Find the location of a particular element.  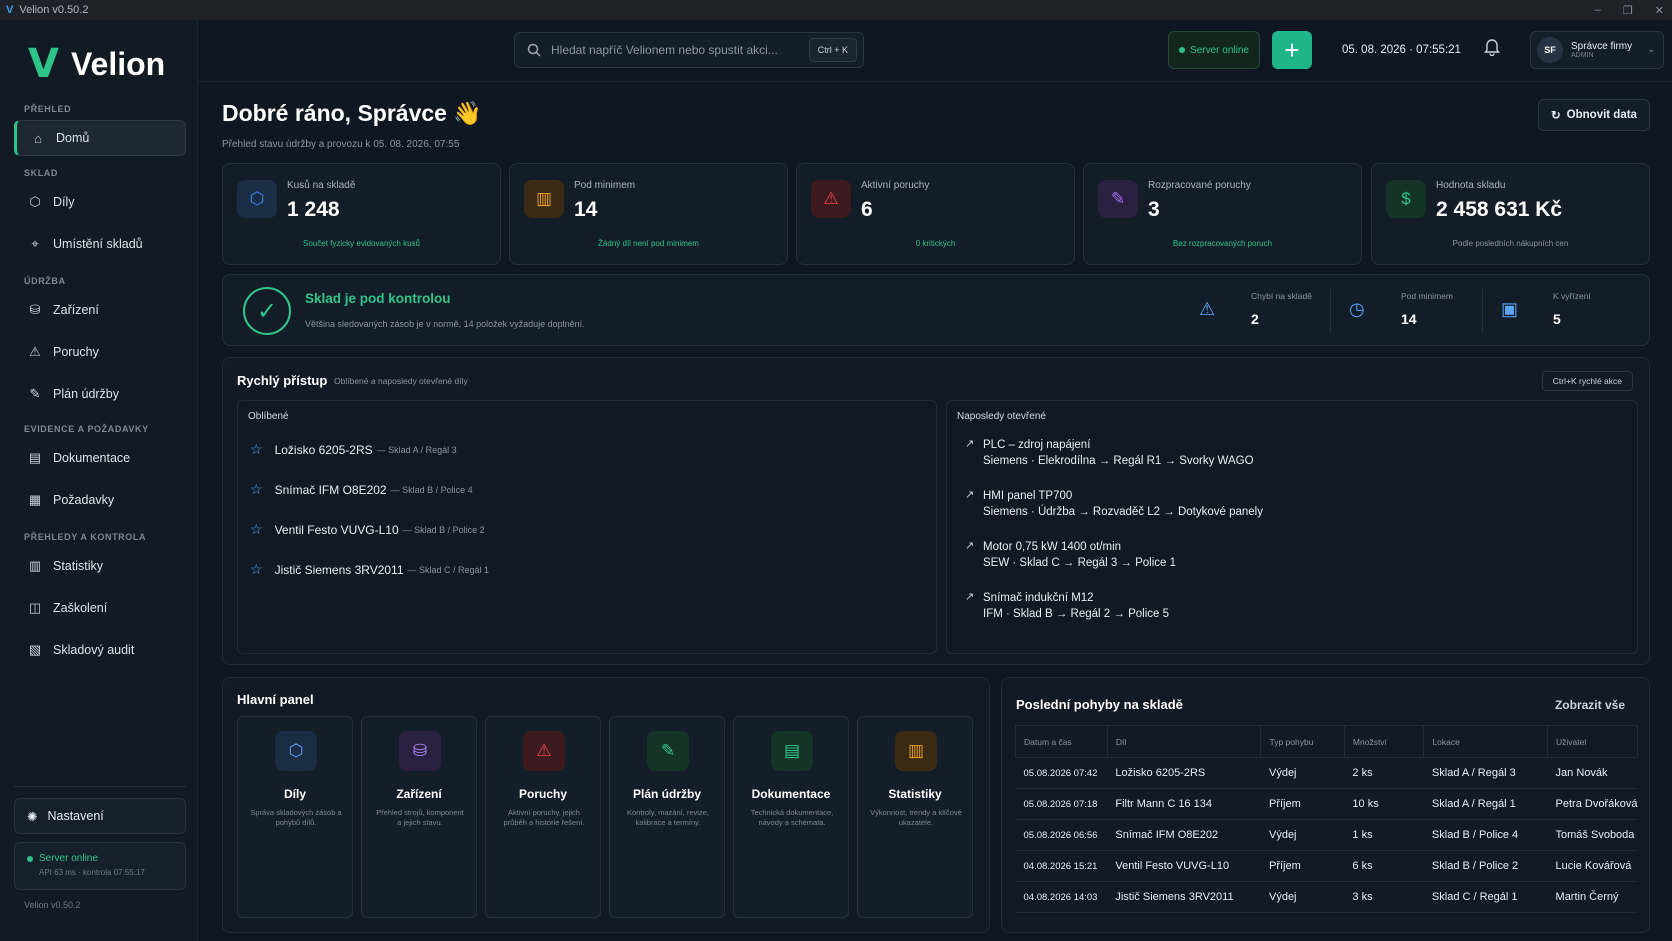

warning-triangle-icon: ⚠ is located at coordinates (1207, 309).